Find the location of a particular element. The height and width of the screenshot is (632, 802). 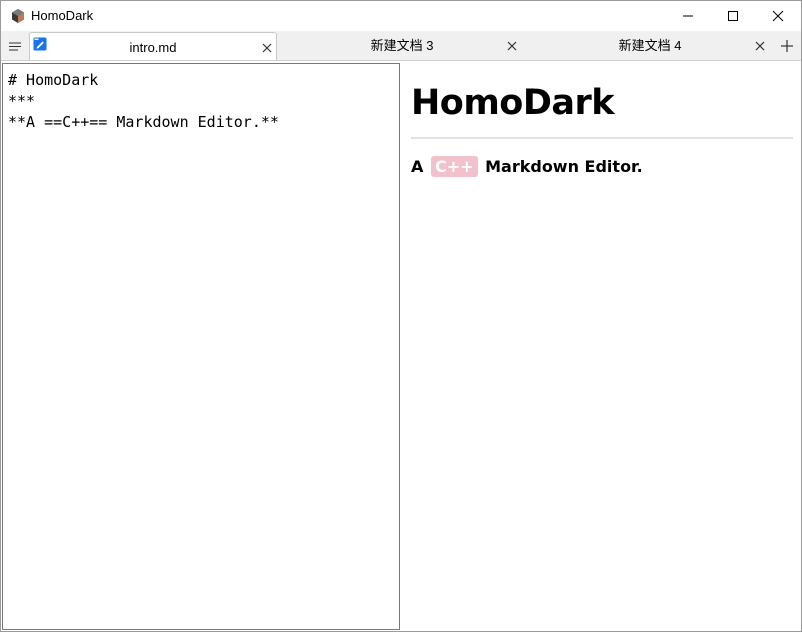

maximize-button is located at coordinates (733, 16).